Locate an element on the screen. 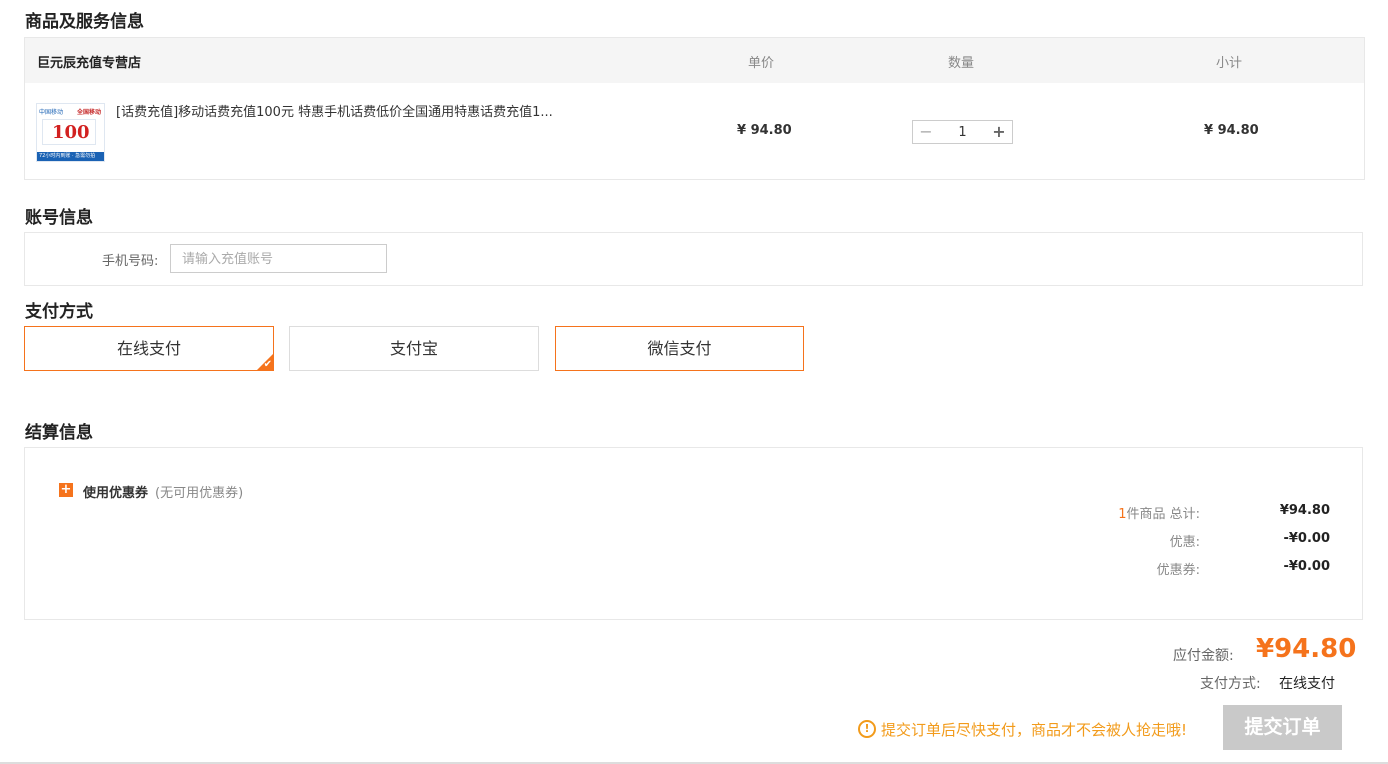 The image size is (1388, 764). pay-method-value: 在线支付 is located at coordinates (1307, 684).